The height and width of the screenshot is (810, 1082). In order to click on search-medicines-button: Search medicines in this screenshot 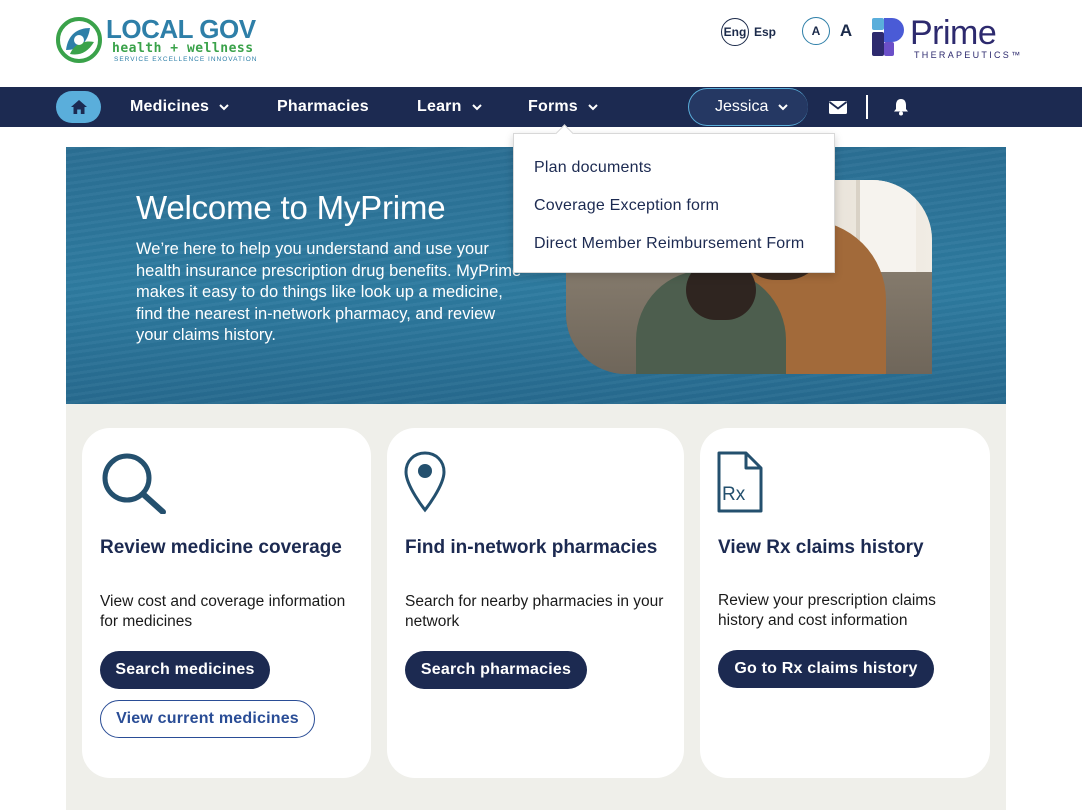, I will do `click(185, 670)`.